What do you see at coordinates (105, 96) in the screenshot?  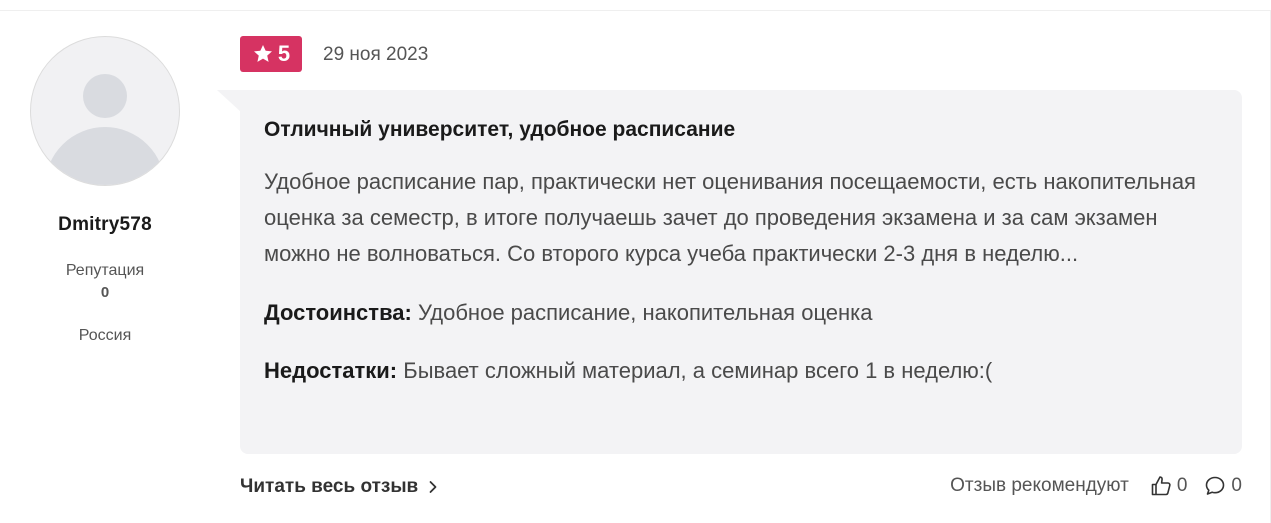 I see `user-placeholder-icon` at bounding box center [105, 96].